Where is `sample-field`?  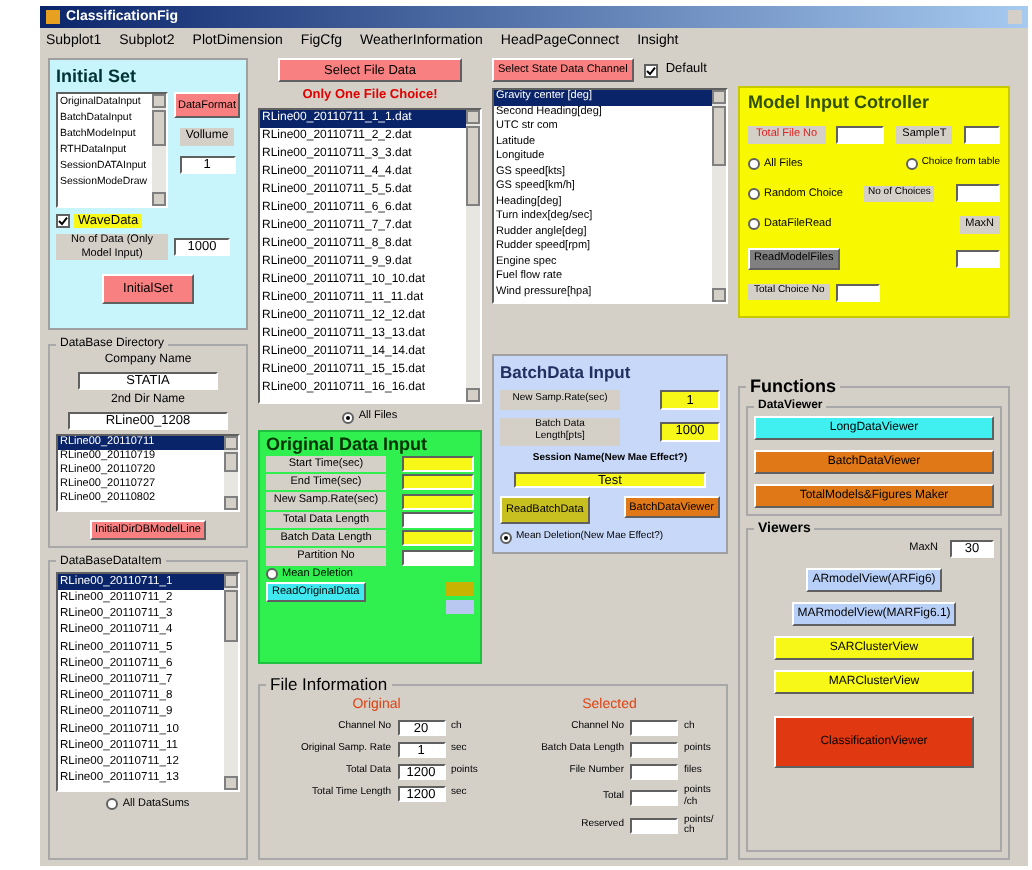 sample-field is located at coordinates (981, 135).